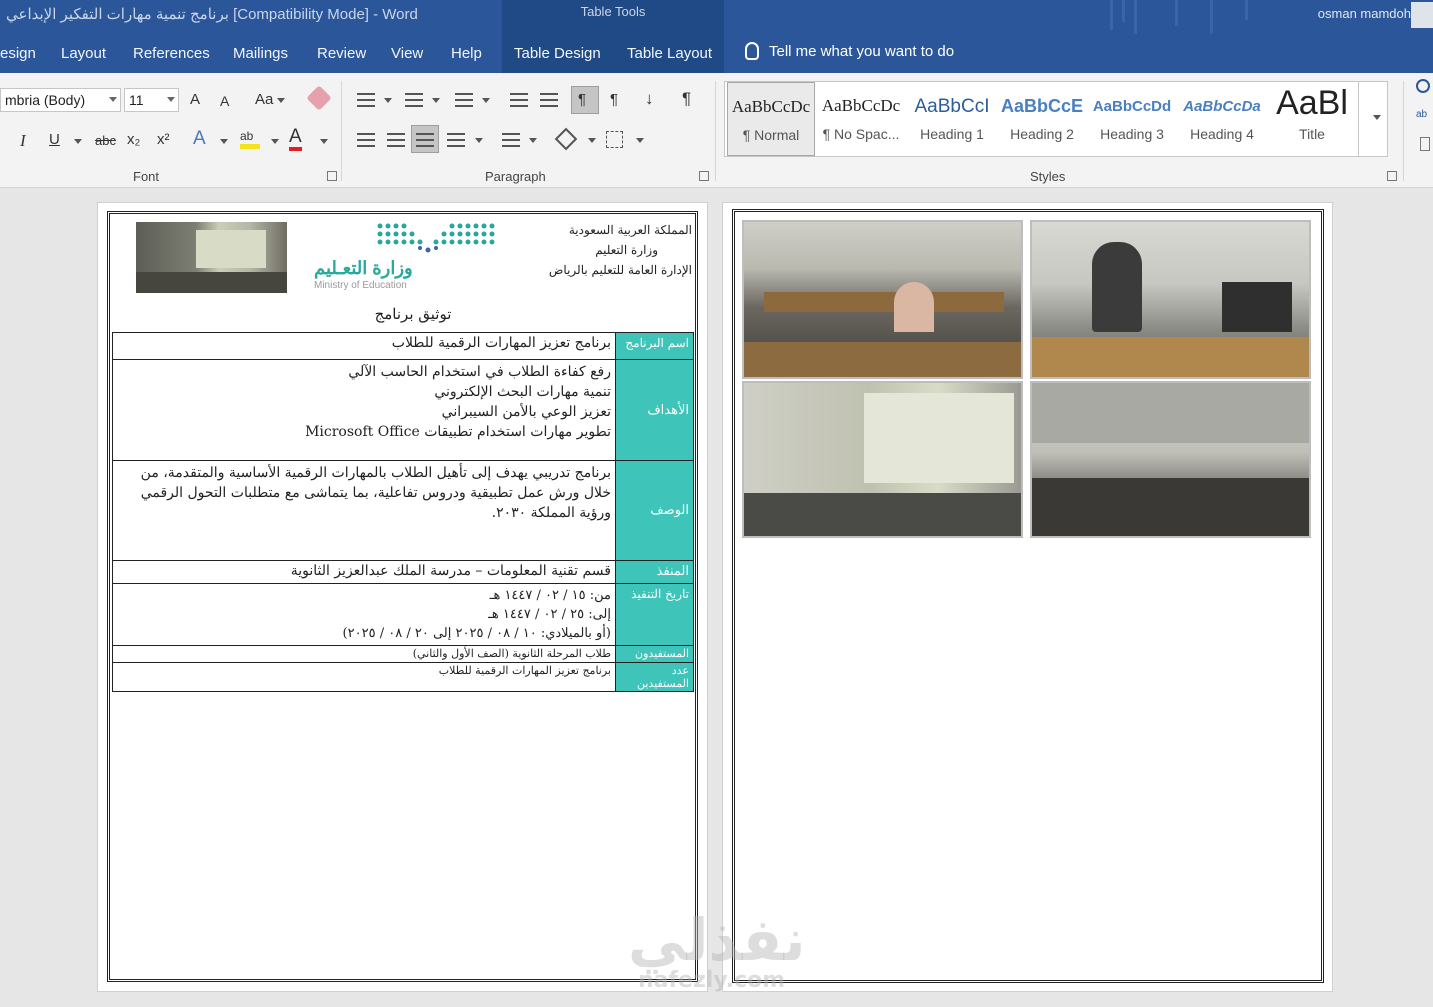 The width and height of the screenshot is (1433, 1007). What do you see at coordinates (260, 53) in the screenshot?
I see `tab-mailings: Mailings` at bounding box center [260, 53].